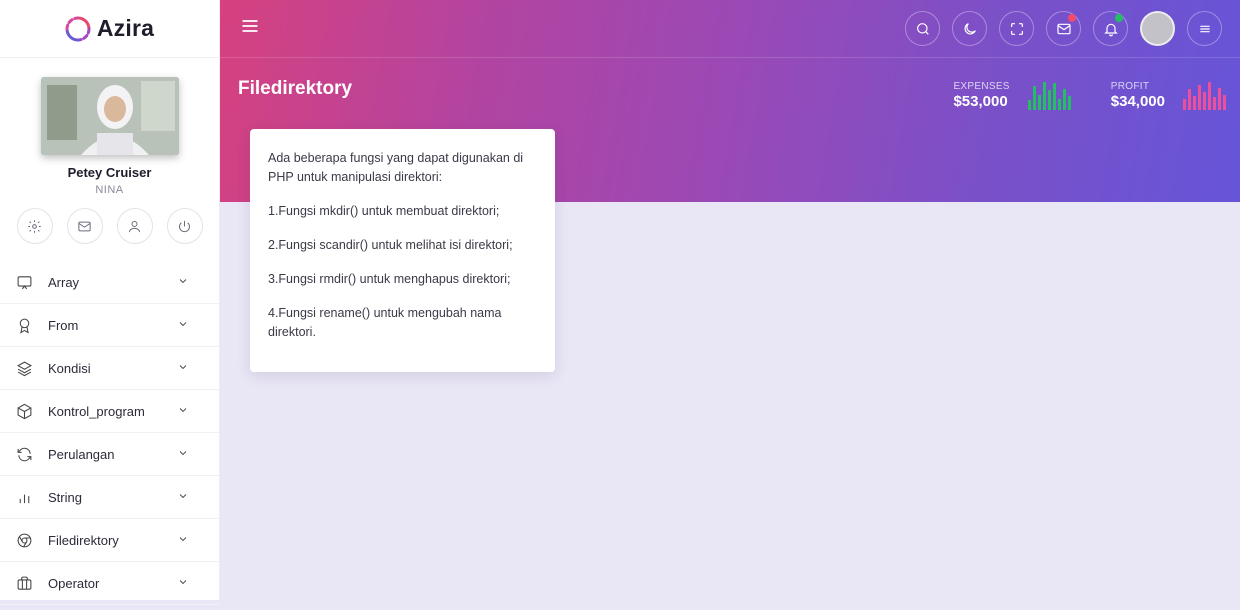 The height and width of the screenshot is (610, 1240). I want to click on right-menu-button, so click(1204, 28).